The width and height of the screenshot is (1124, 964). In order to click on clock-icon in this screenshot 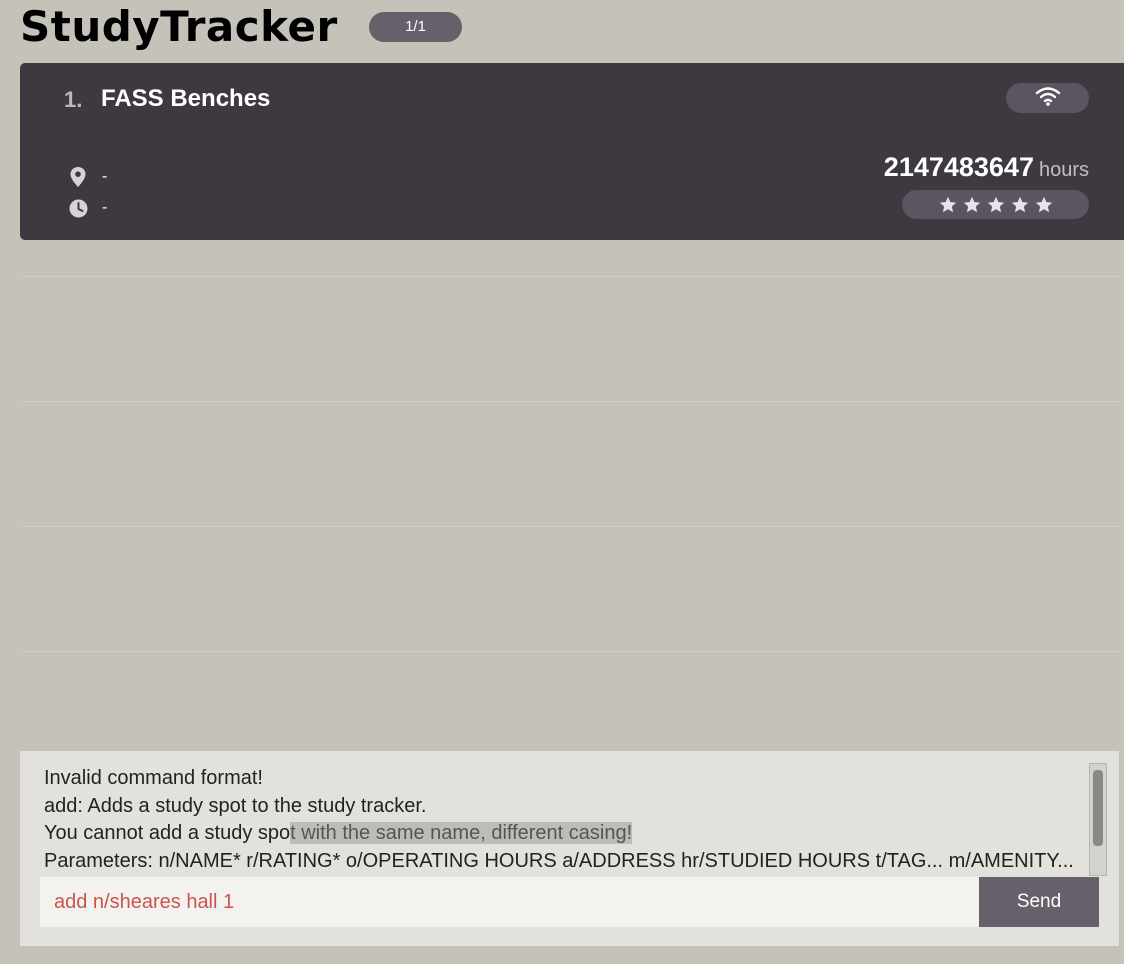, I will do `click(78, 208)`.